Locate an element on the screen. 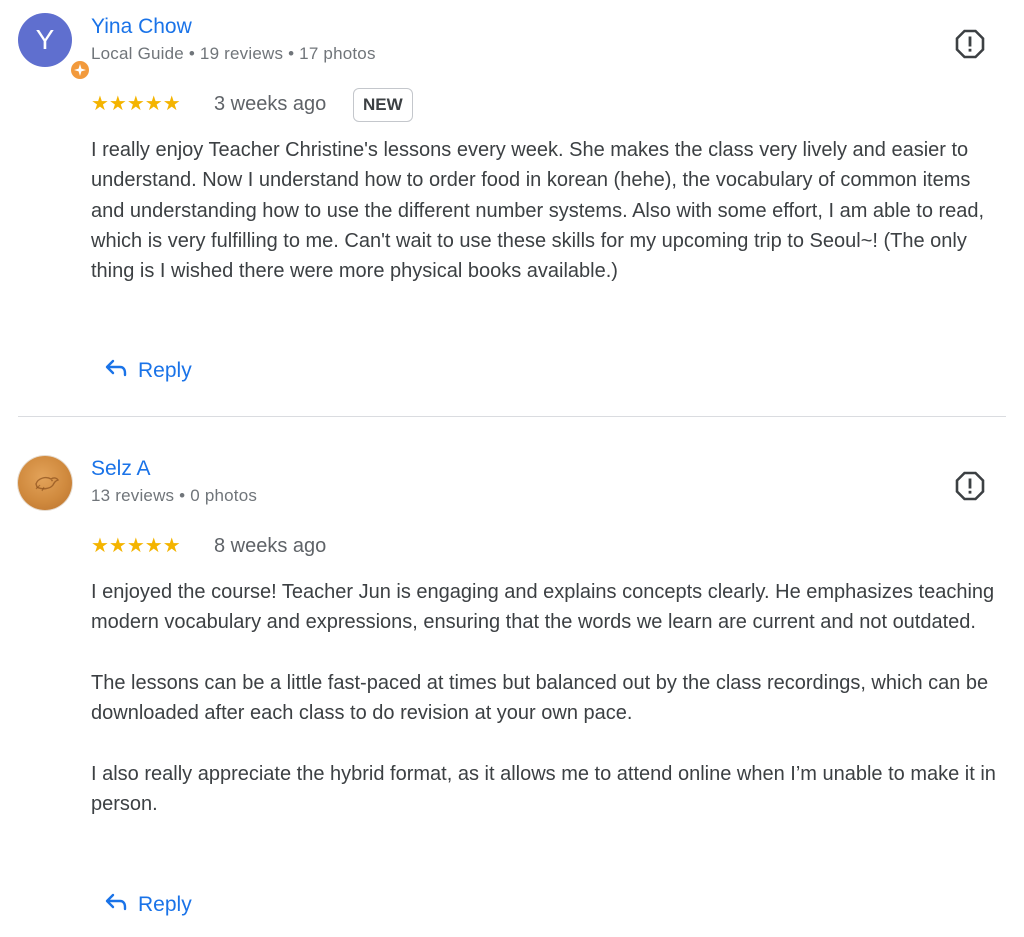 The height and width of the screenshot is (937, 1024). bird-photo-icon is located at coordinates (47, 484).